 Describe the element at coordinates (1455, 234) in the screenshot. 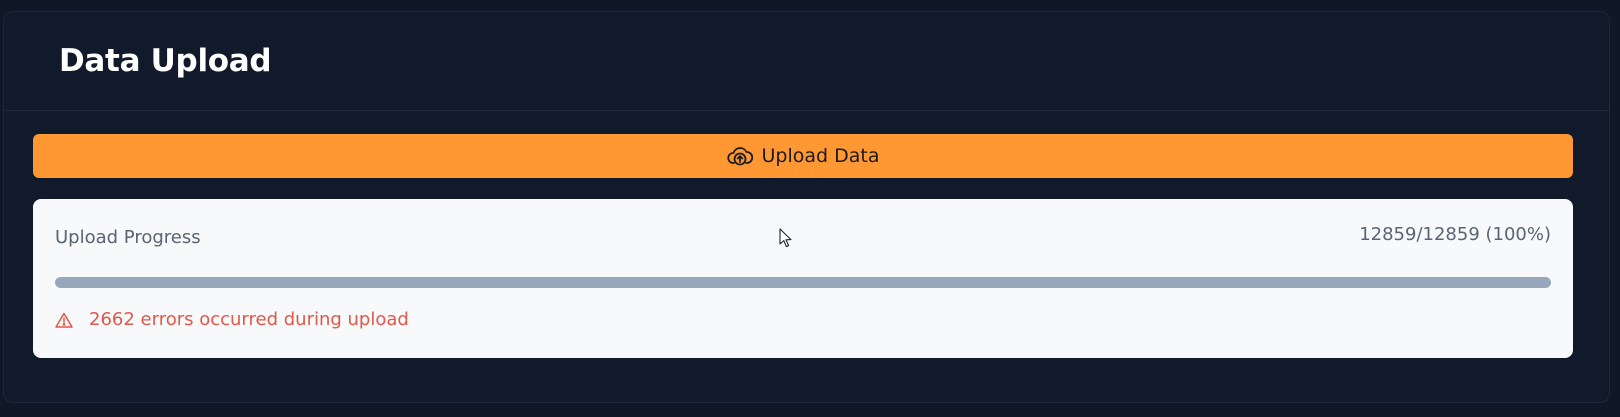

I see `progress-count: 12859/12859 (100%)` at that location.